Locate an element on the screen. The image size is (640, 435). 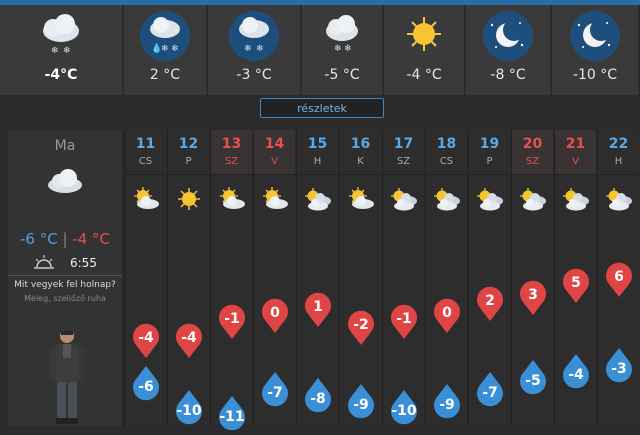
day-column: 12 P -4 -10 is located at coordinates (188, 278).